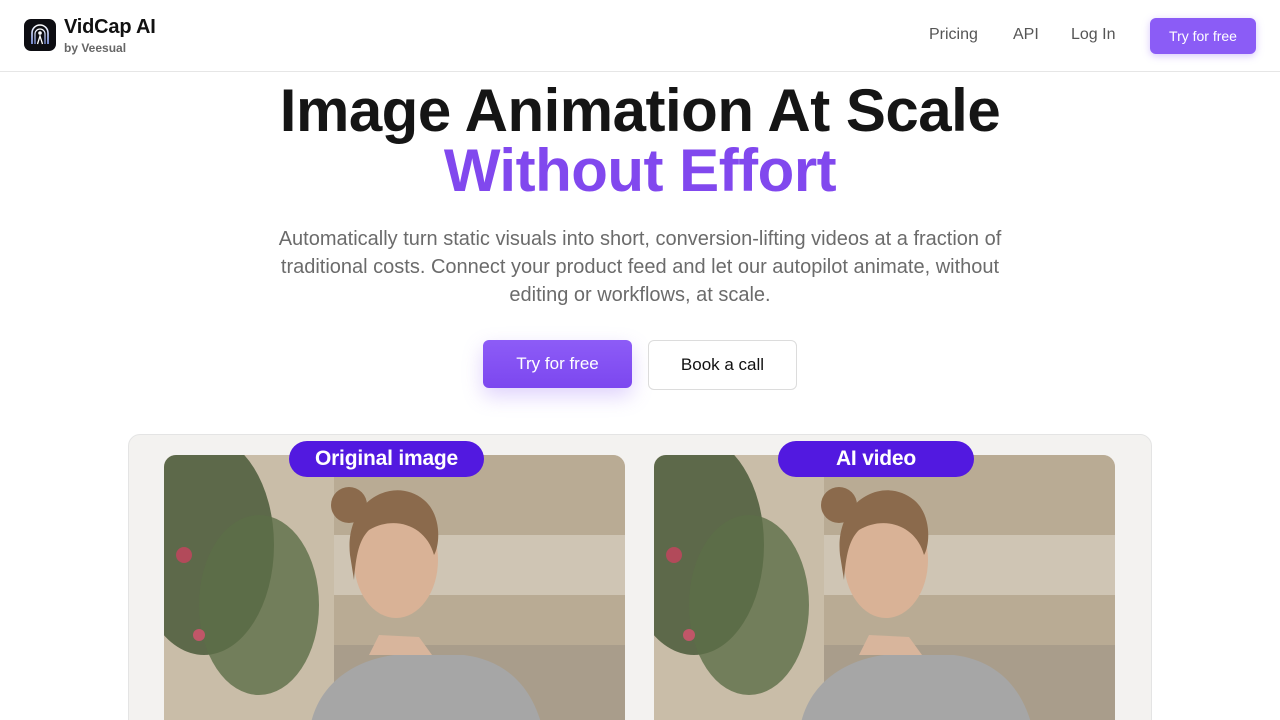 This screenshot has height=720, width=1280. Describe the element at coordinates (394, 587) in the screenshot. I see `original-image` at that location.